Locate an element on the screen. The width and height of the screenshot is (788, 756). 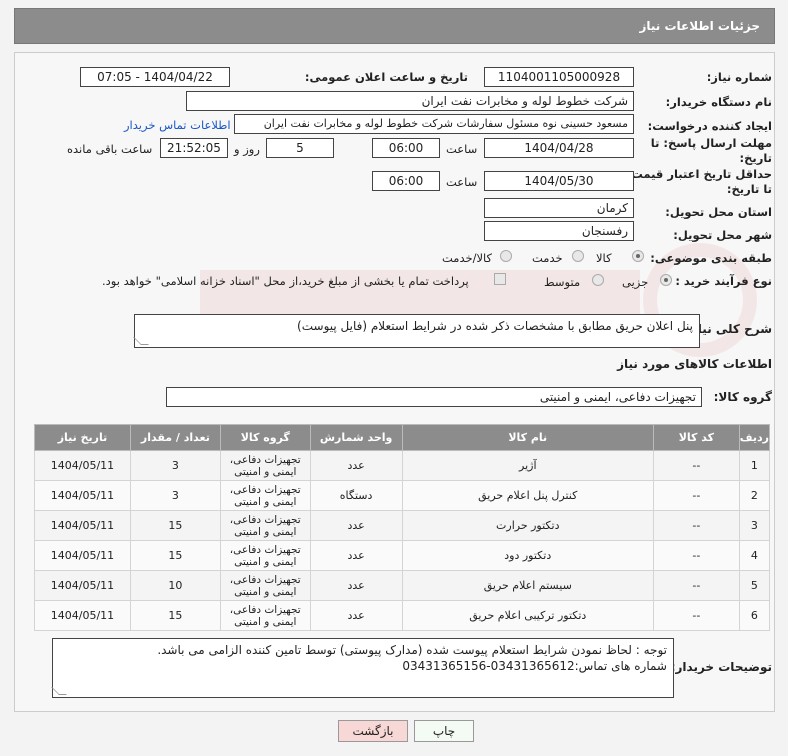
announce-label: تاریخ و ساعت اعلان عمومی: is located at coordinates (386, 77).